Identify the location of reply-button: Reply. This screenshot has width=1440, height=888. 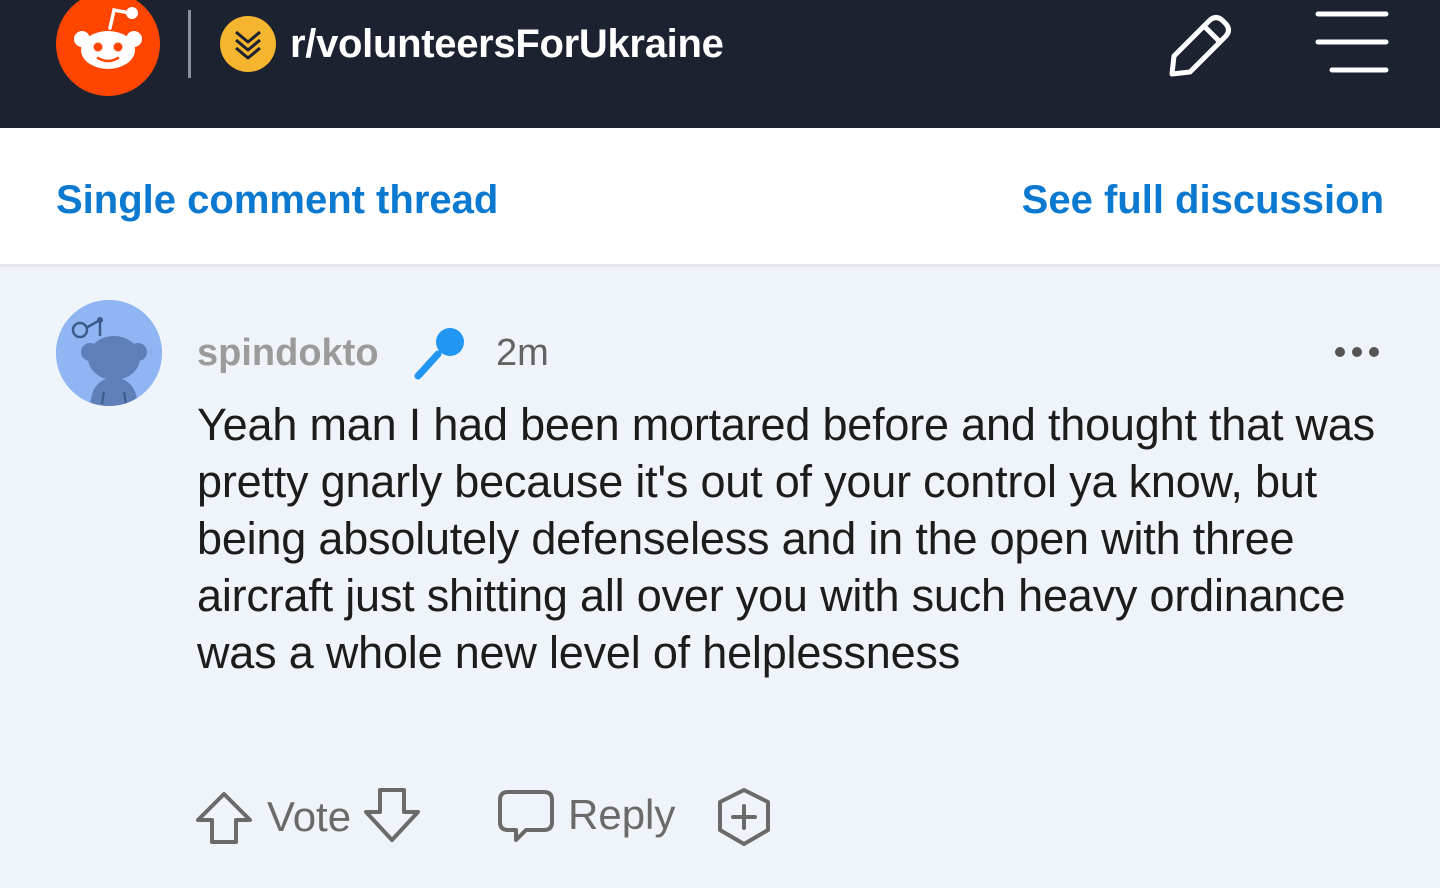
(586, 816).